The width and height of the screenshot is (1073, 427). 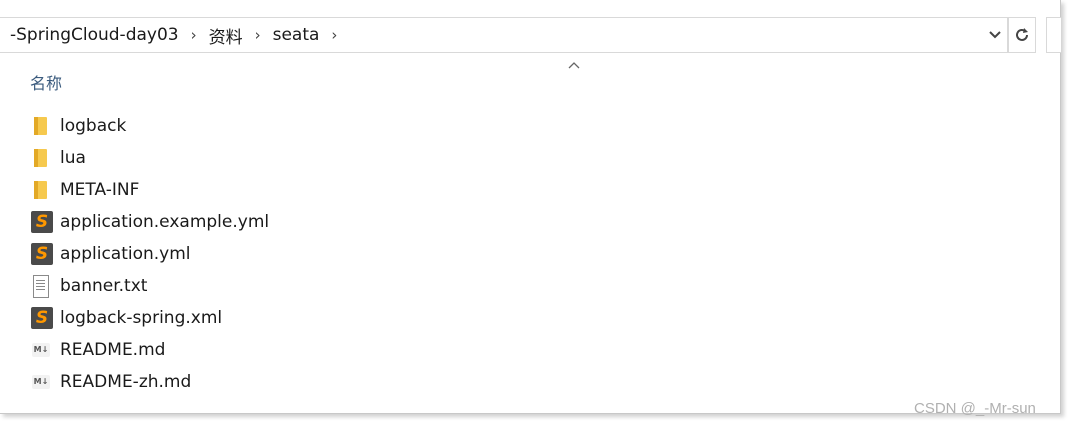 What do you see at coordinates (46, 82) in the screenshot?
I see `column-header-name: 名称` at bounding box center [46, 82].